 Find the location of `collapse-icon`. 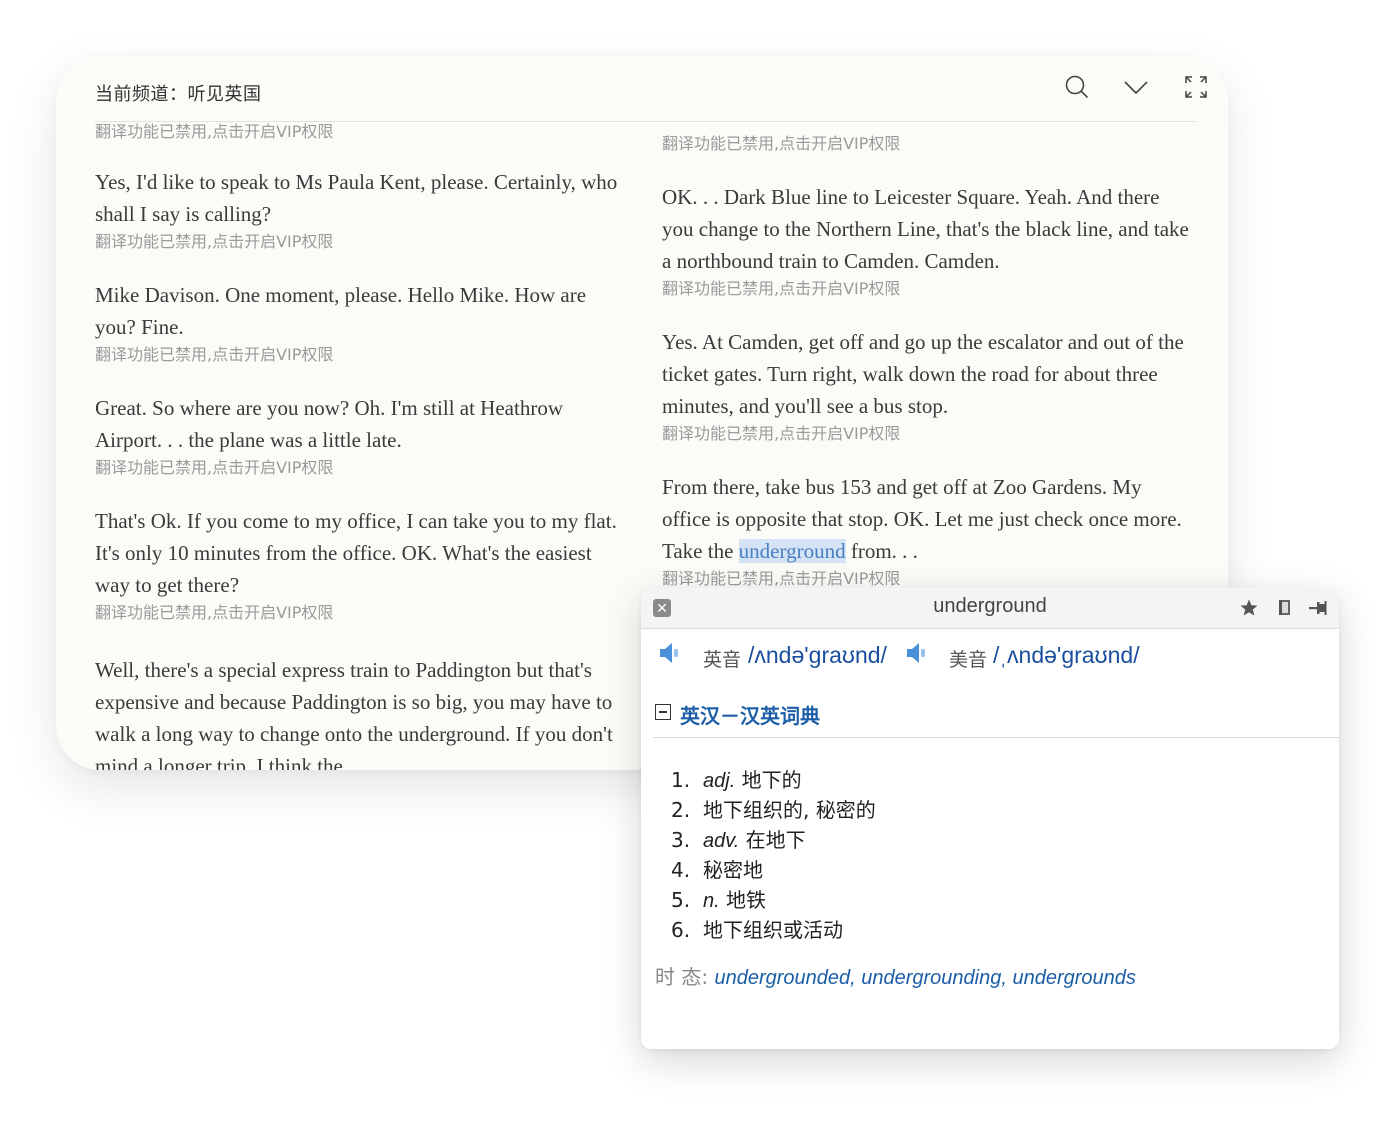

collapse-icon is located at coordinates (663, 712).